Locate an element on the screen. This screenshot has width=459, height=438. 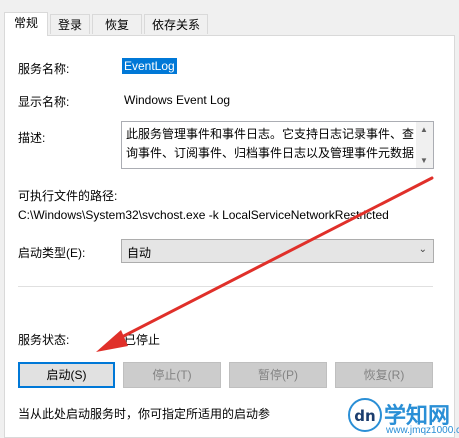
start-button: 启动(S) is located at coordinates (66, 375).